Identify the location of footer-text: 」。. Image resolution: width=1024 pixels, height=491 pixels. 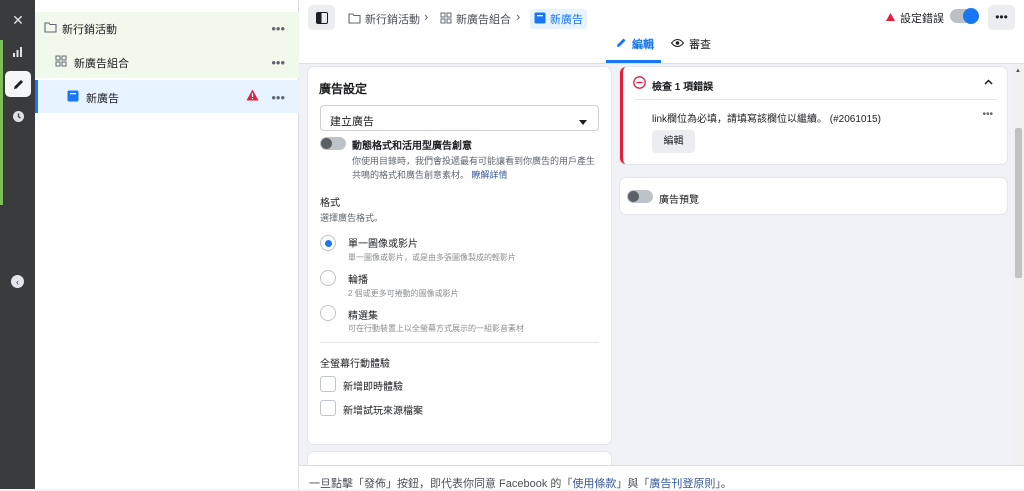
(723, 484).